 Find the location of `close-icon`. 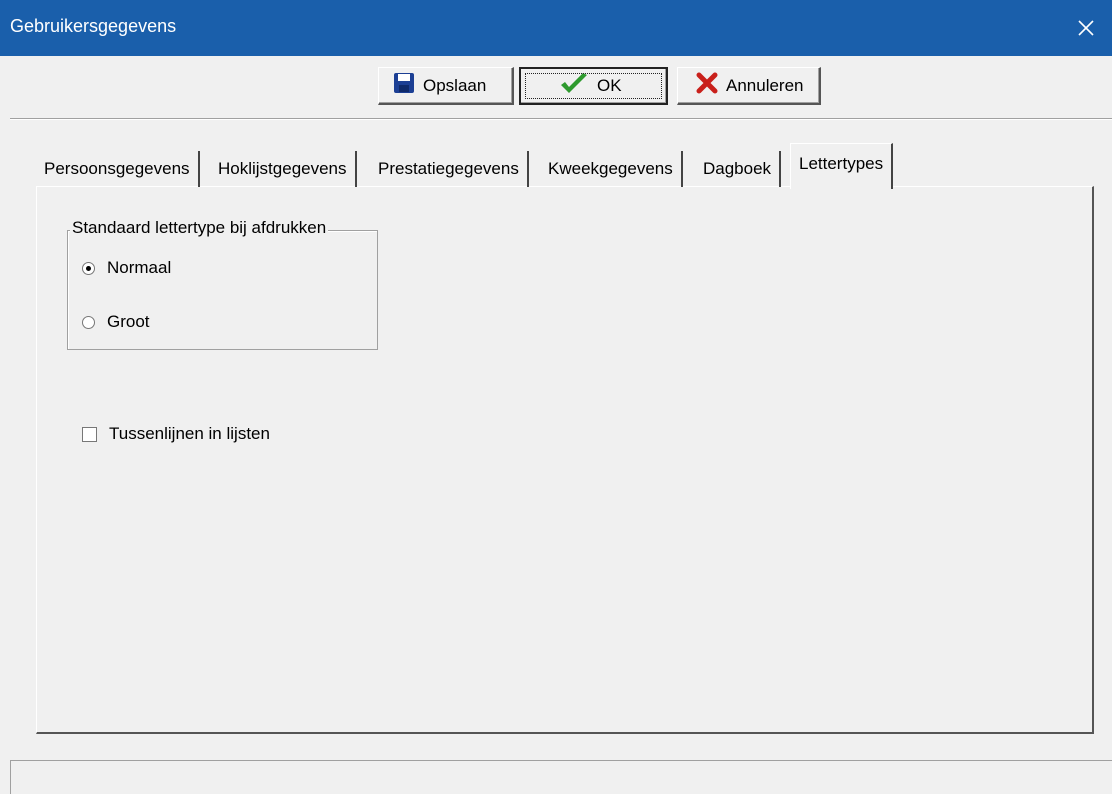

close-icon is located at coordinates (1086, 28).